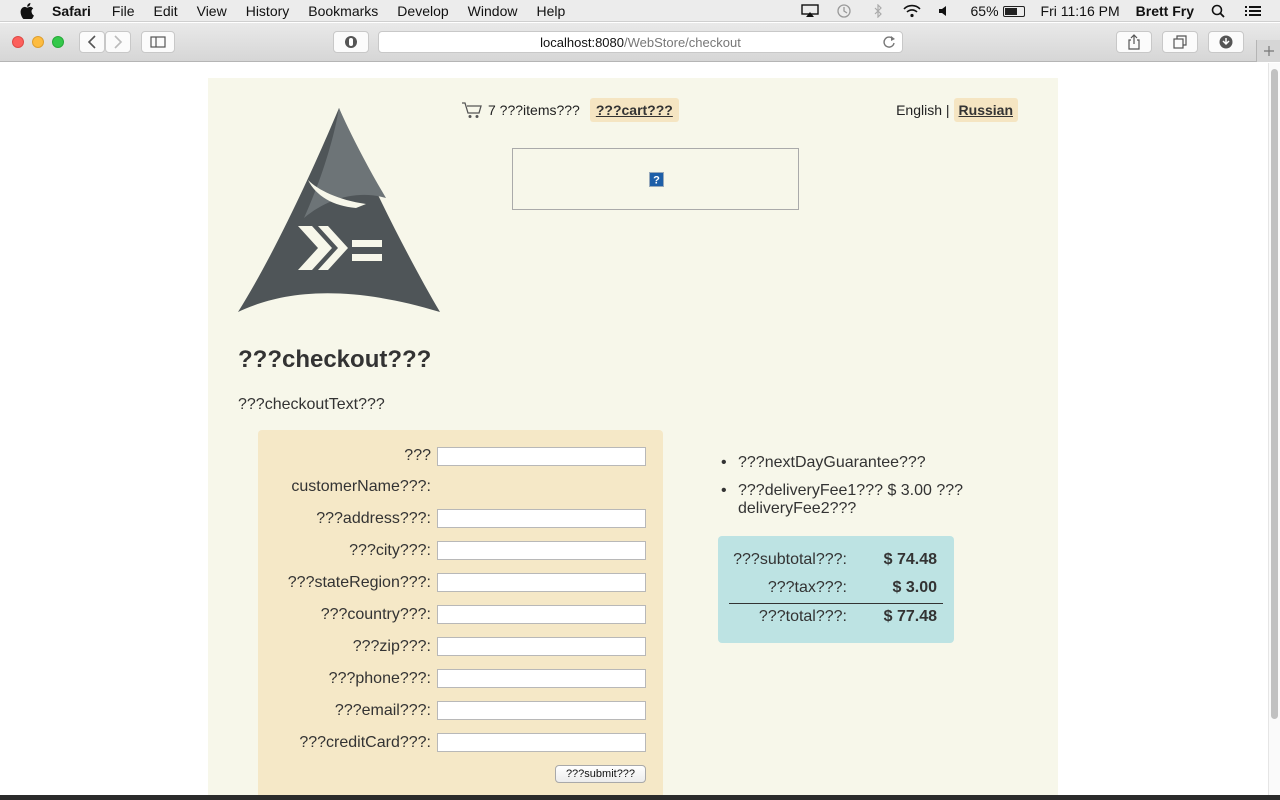  What do you see at coordinates (27, 10) in the screenshot?
I see `apple-icon` at bounding box center [27, 10].